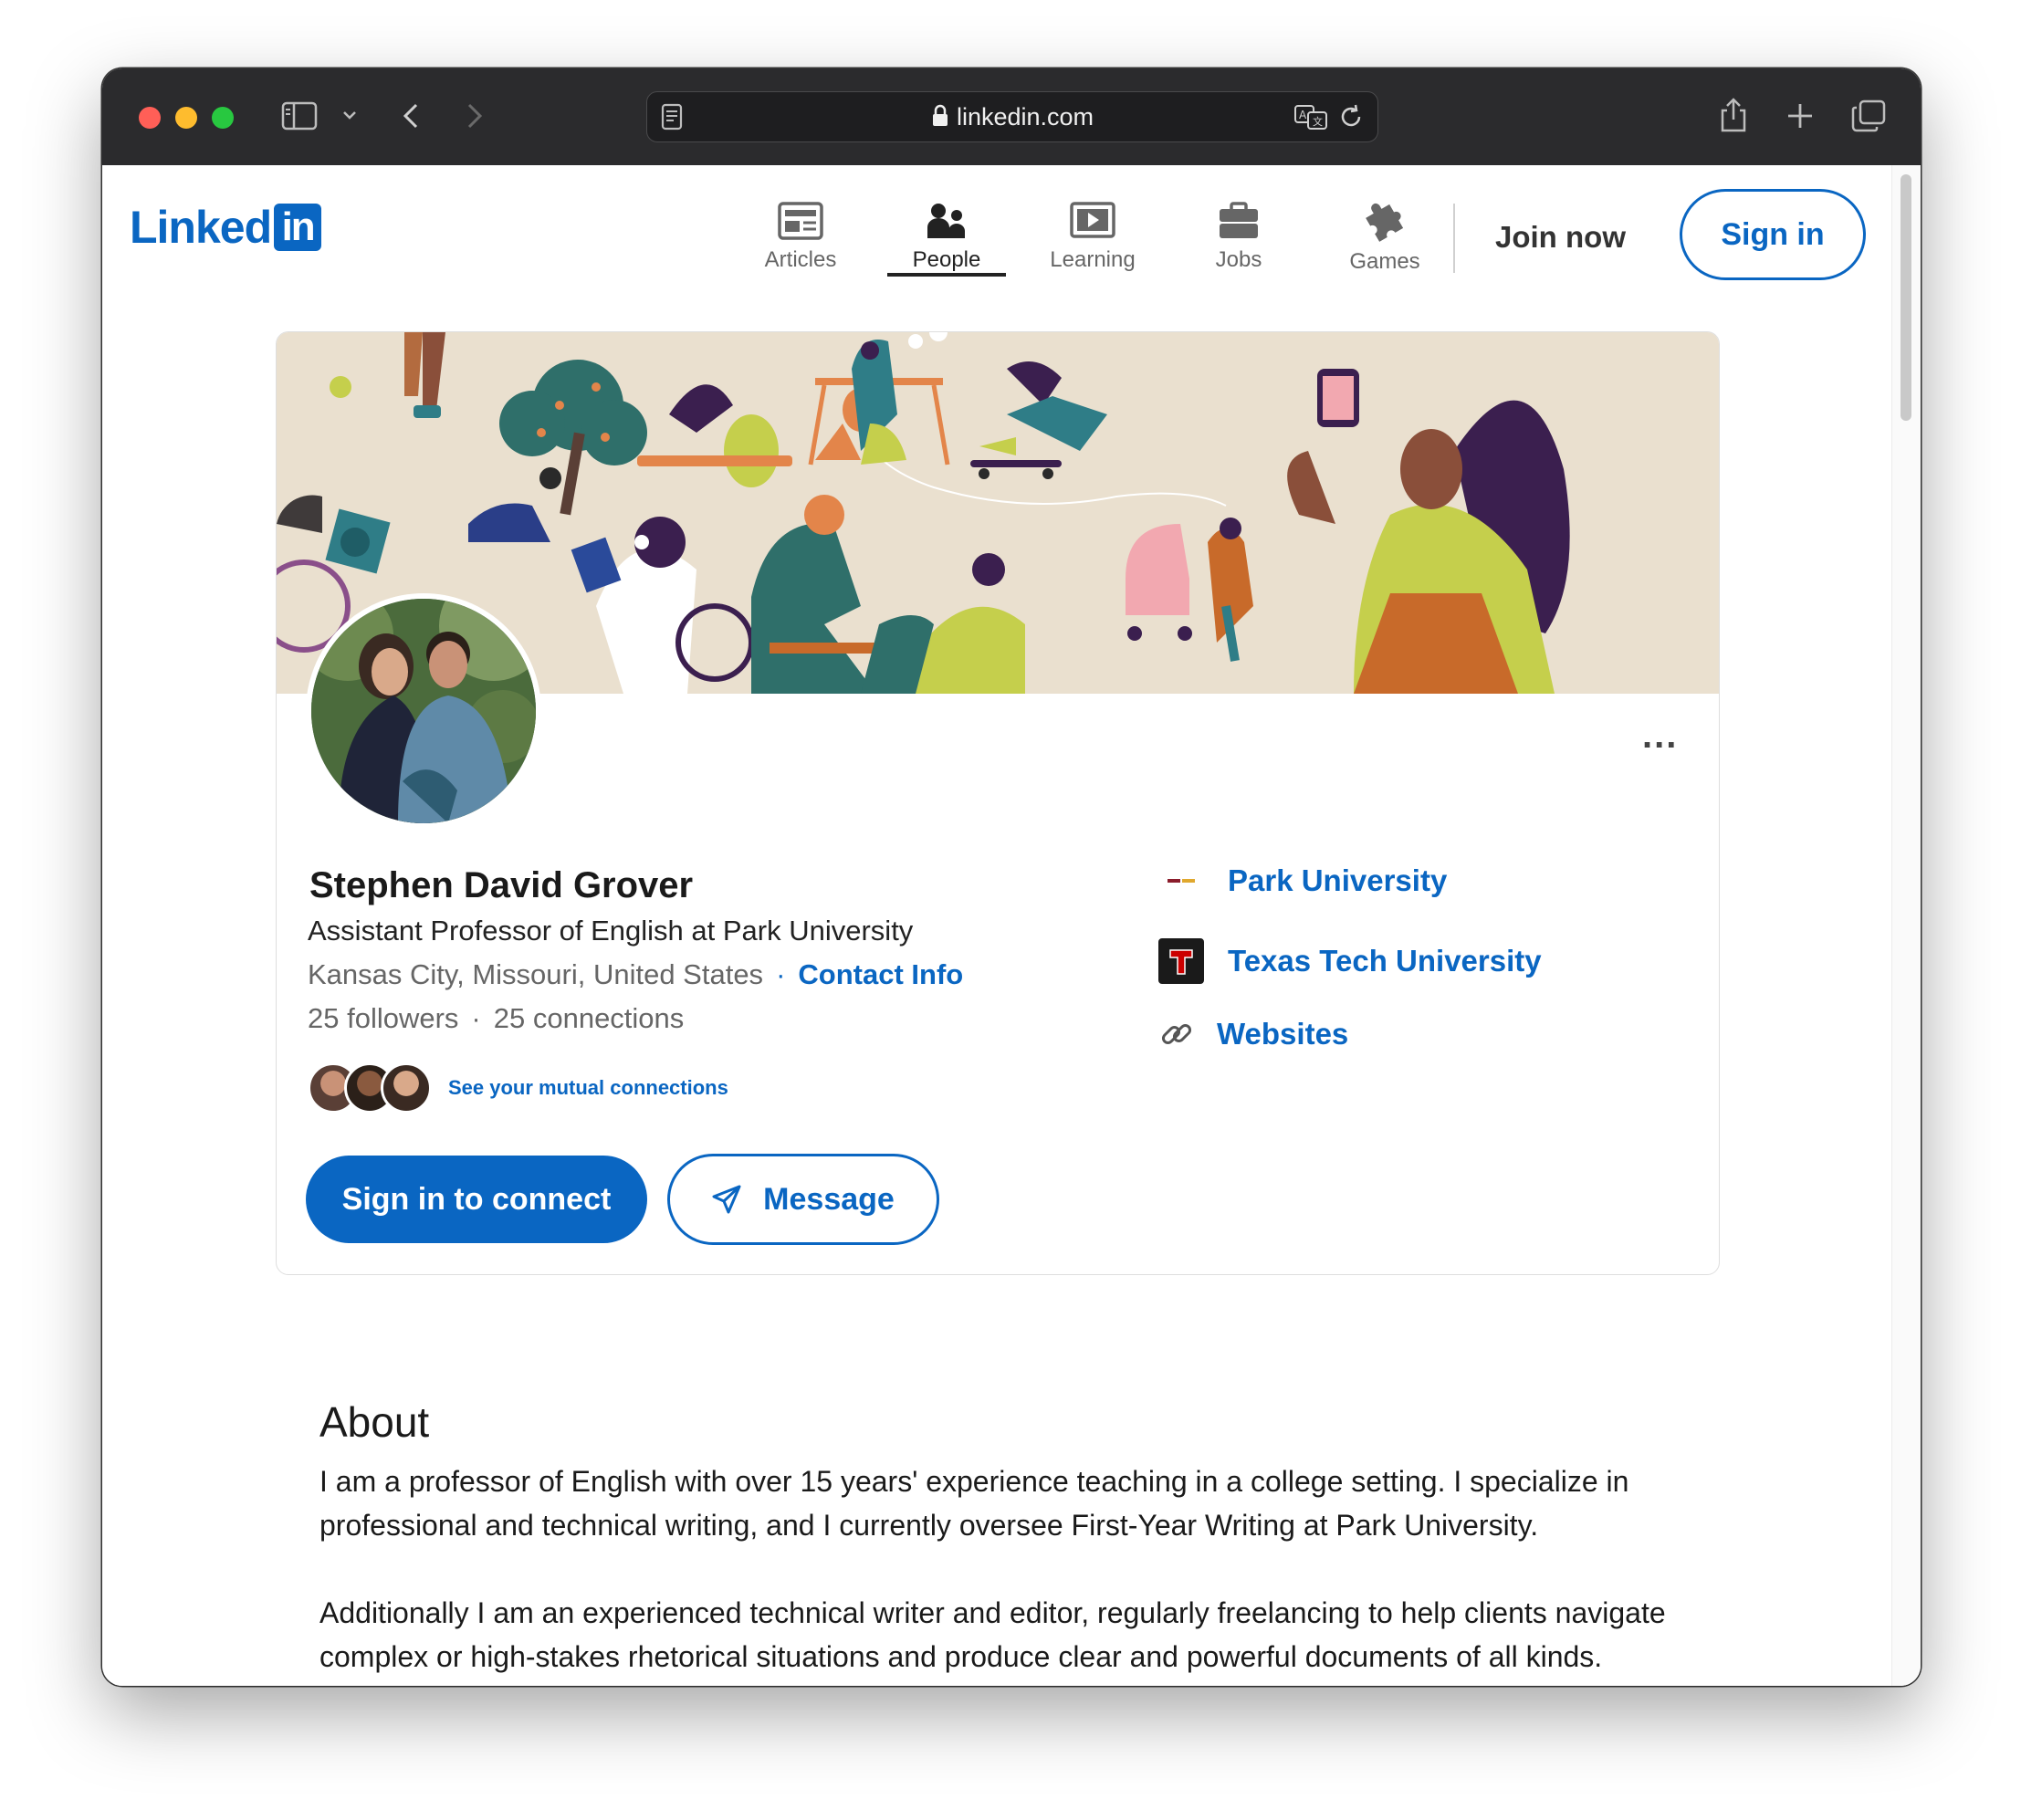  Describe the element at coordinates (223, 118) in the screenshot. I see `zoom-window-button` at that location.